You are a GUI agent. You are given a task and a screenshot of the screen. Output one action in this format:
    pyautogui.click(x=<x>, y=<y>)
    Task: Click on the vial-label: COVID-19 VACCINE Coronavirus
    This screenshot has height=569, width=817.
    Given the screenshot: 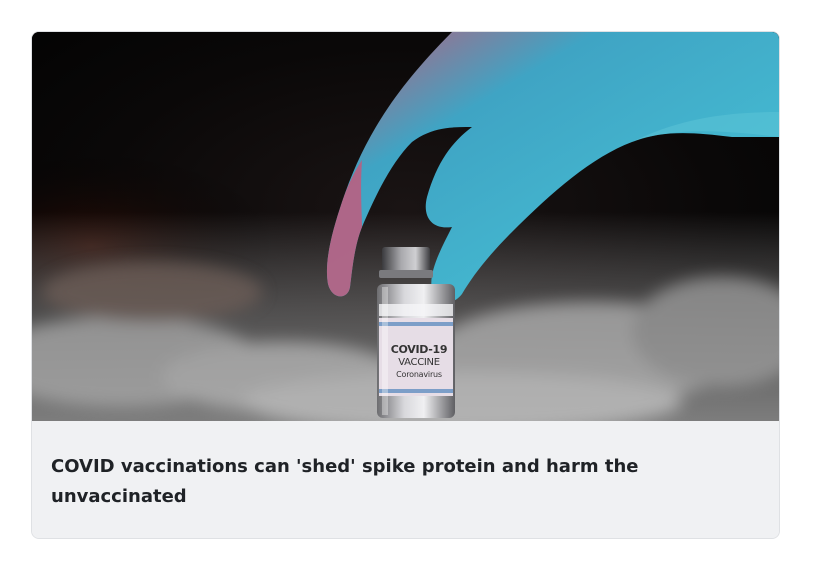 What is the action you would take?
    pyautogui.click(x=419, y=361)
    